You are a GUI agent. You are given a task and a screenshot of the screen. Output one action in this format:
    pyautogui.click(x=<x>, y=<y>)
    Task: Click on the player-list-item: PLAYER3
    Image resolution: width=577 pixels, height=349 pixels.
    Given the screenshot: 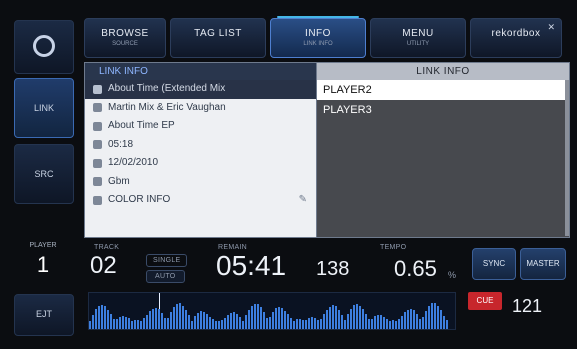 What is the action you would take?
    pyautogui.click(x=443, y=110)
    